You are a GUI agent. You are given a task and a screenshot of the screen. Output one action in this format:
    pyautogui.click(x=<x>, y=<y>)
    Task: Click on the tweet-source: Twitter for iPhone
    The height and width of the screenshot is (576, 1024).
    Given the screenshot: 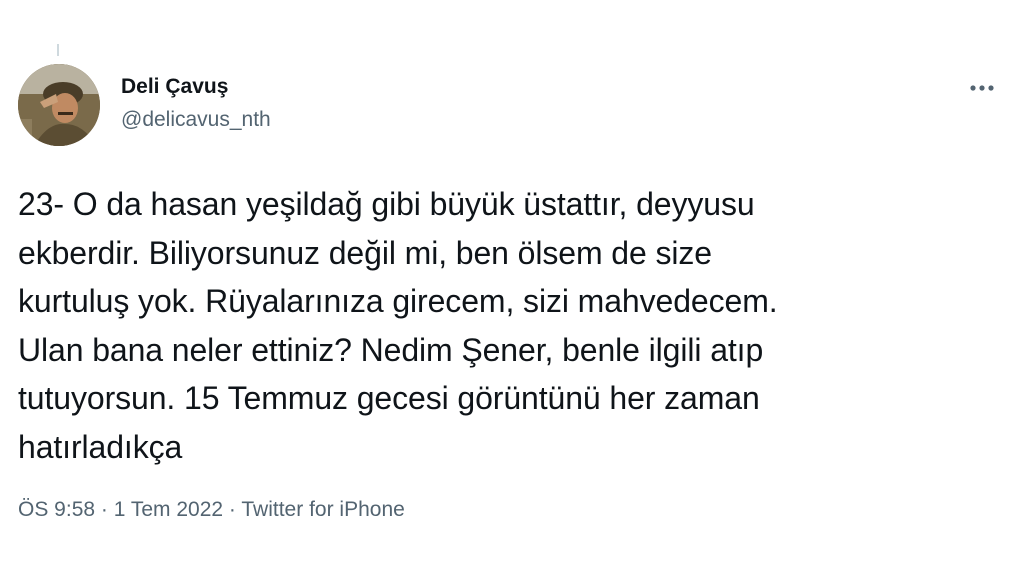 What is the action you would take?
    pyautogui.click(x=322, y=509)
    